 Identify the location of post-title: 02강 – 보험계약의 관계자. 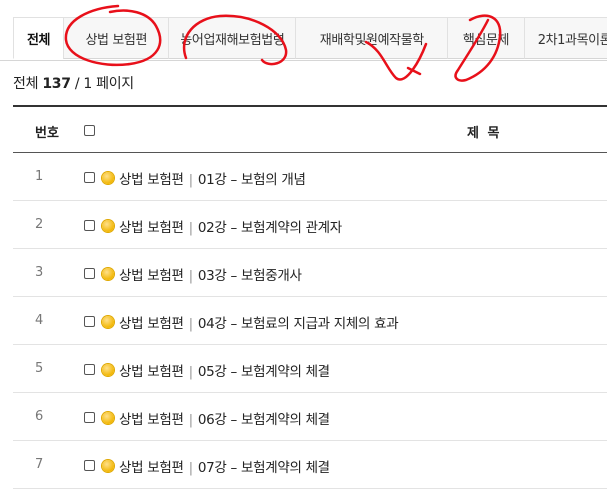
(269, 228).